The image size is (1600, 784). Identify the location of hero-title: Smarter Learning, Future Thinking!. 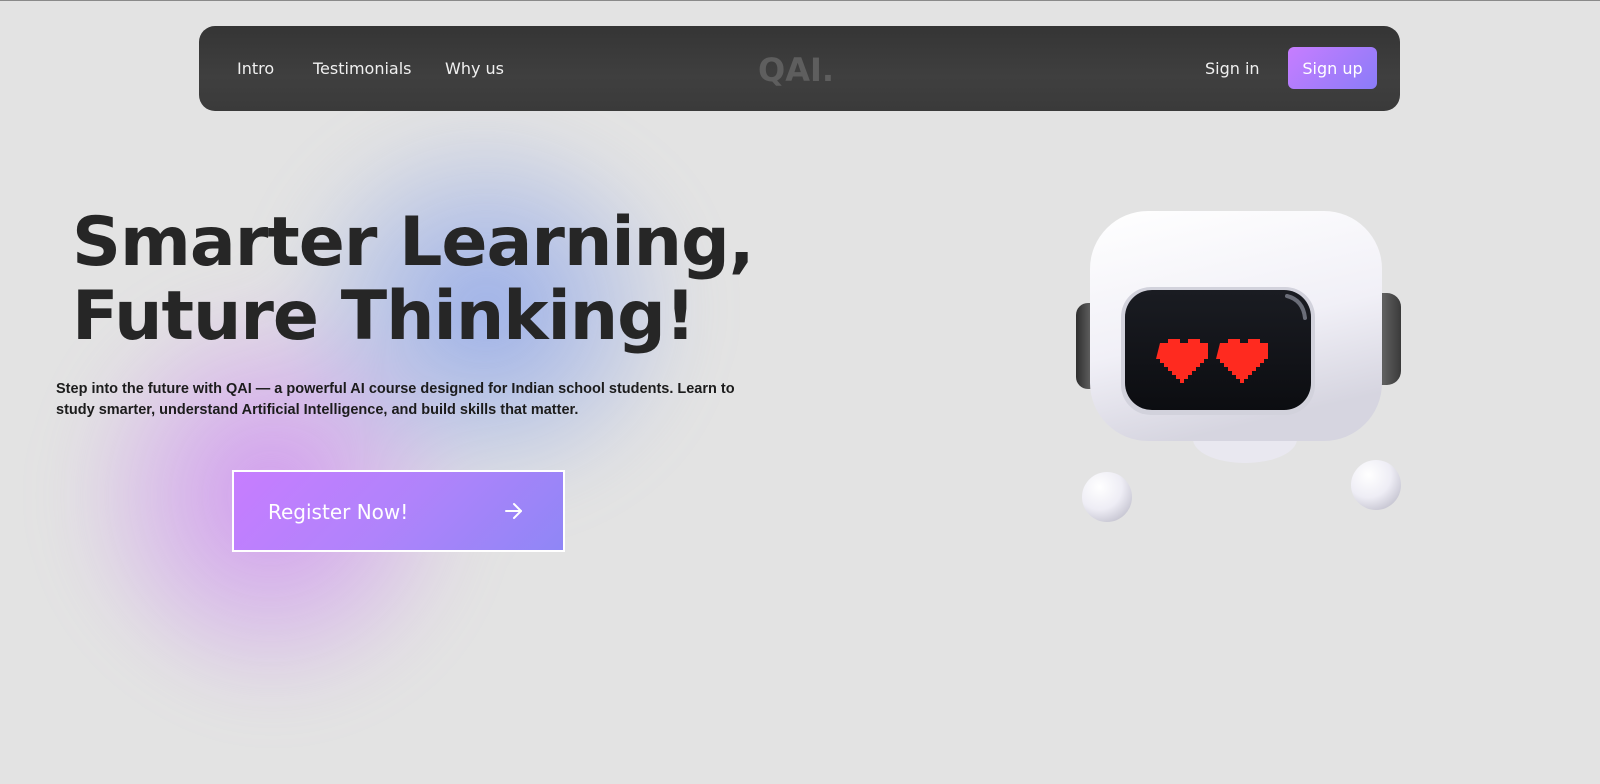
(413, 279).